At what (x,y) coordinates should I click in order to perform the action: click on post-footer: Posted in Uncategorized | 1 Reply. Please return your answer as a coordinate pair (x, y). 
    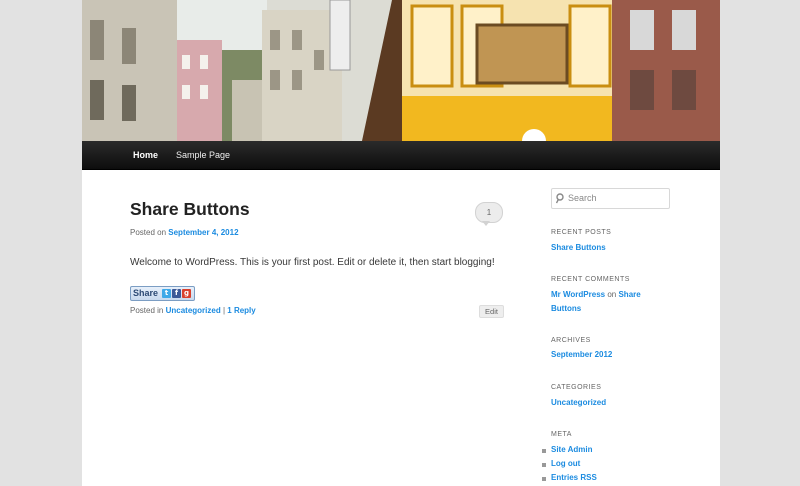
    Looking at the image, I should click on (193, 310).